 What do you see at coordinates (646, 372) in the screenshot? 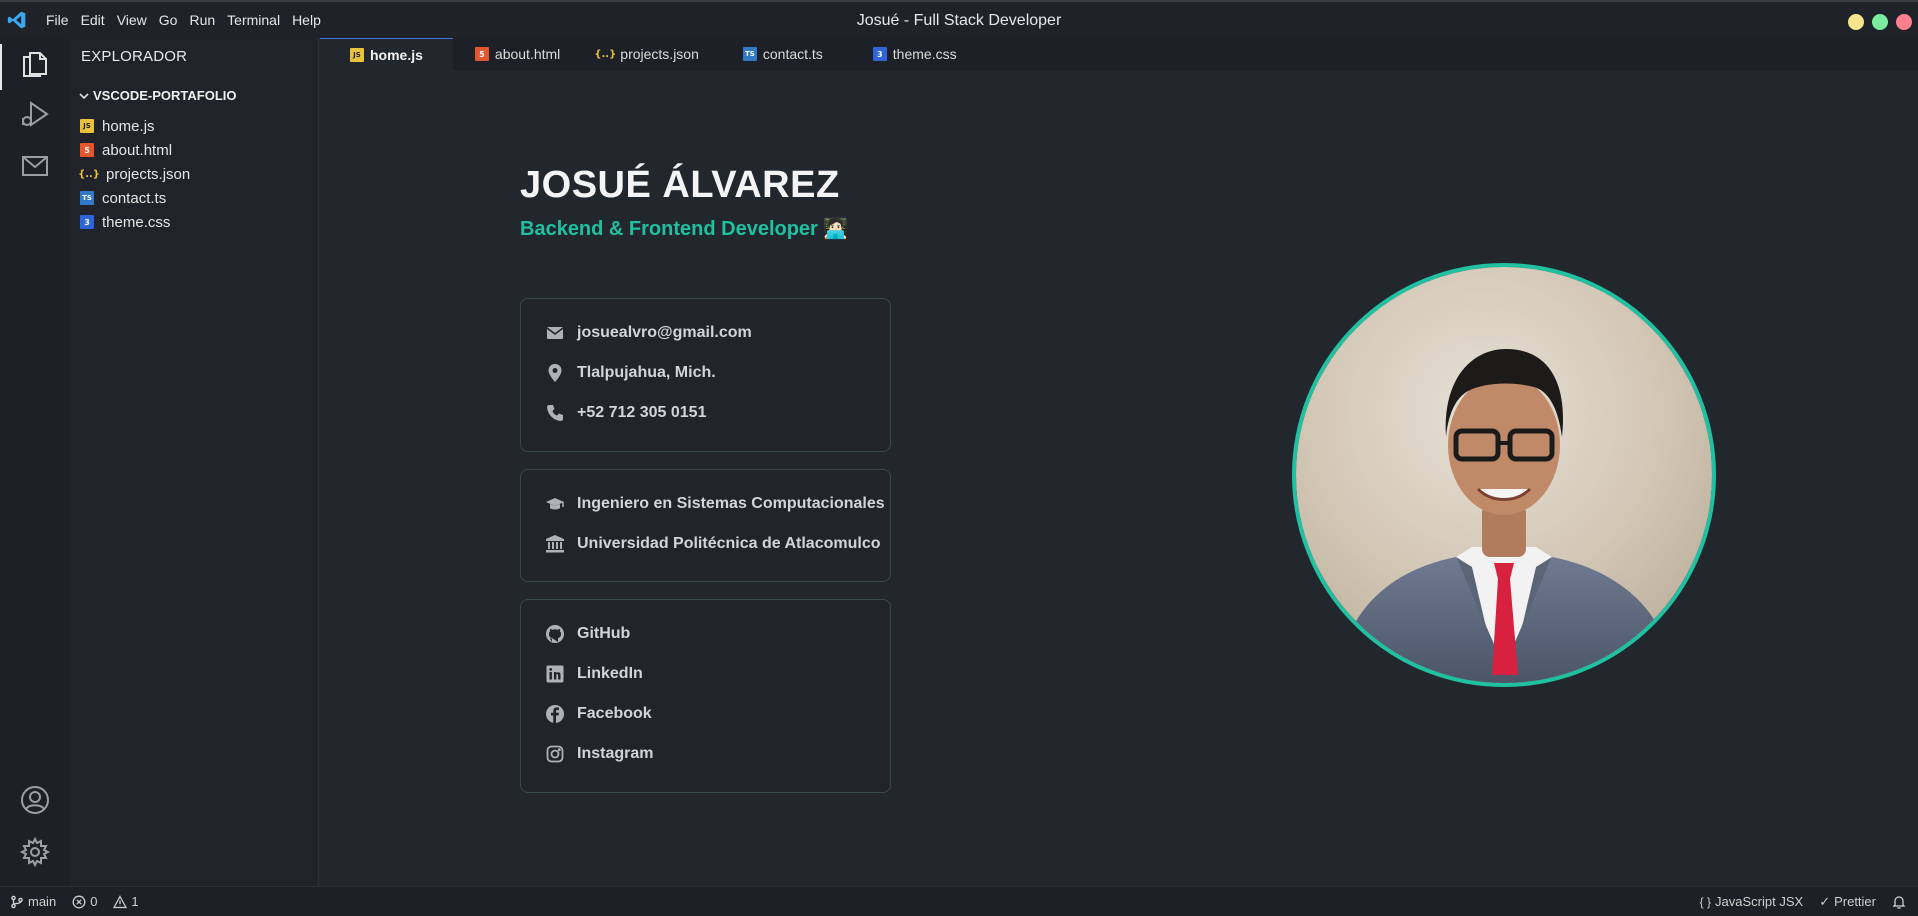
I see `contact-location-text: Tlalpujahua, Mich.` at bounding box center [646, 372].